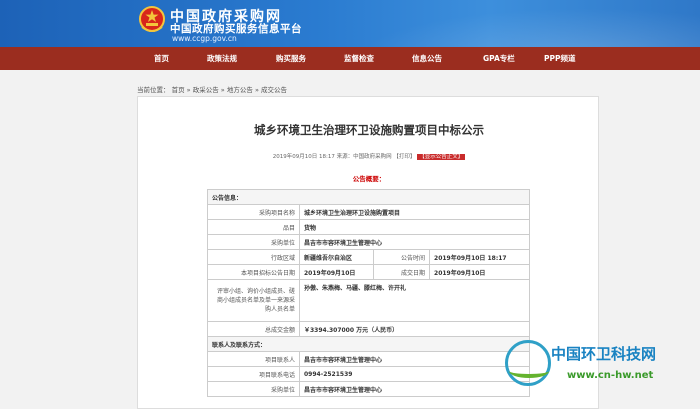  Describe the element at coordinates (345, 157) in the screenshot. I see `source-label: 来源：` at that location.